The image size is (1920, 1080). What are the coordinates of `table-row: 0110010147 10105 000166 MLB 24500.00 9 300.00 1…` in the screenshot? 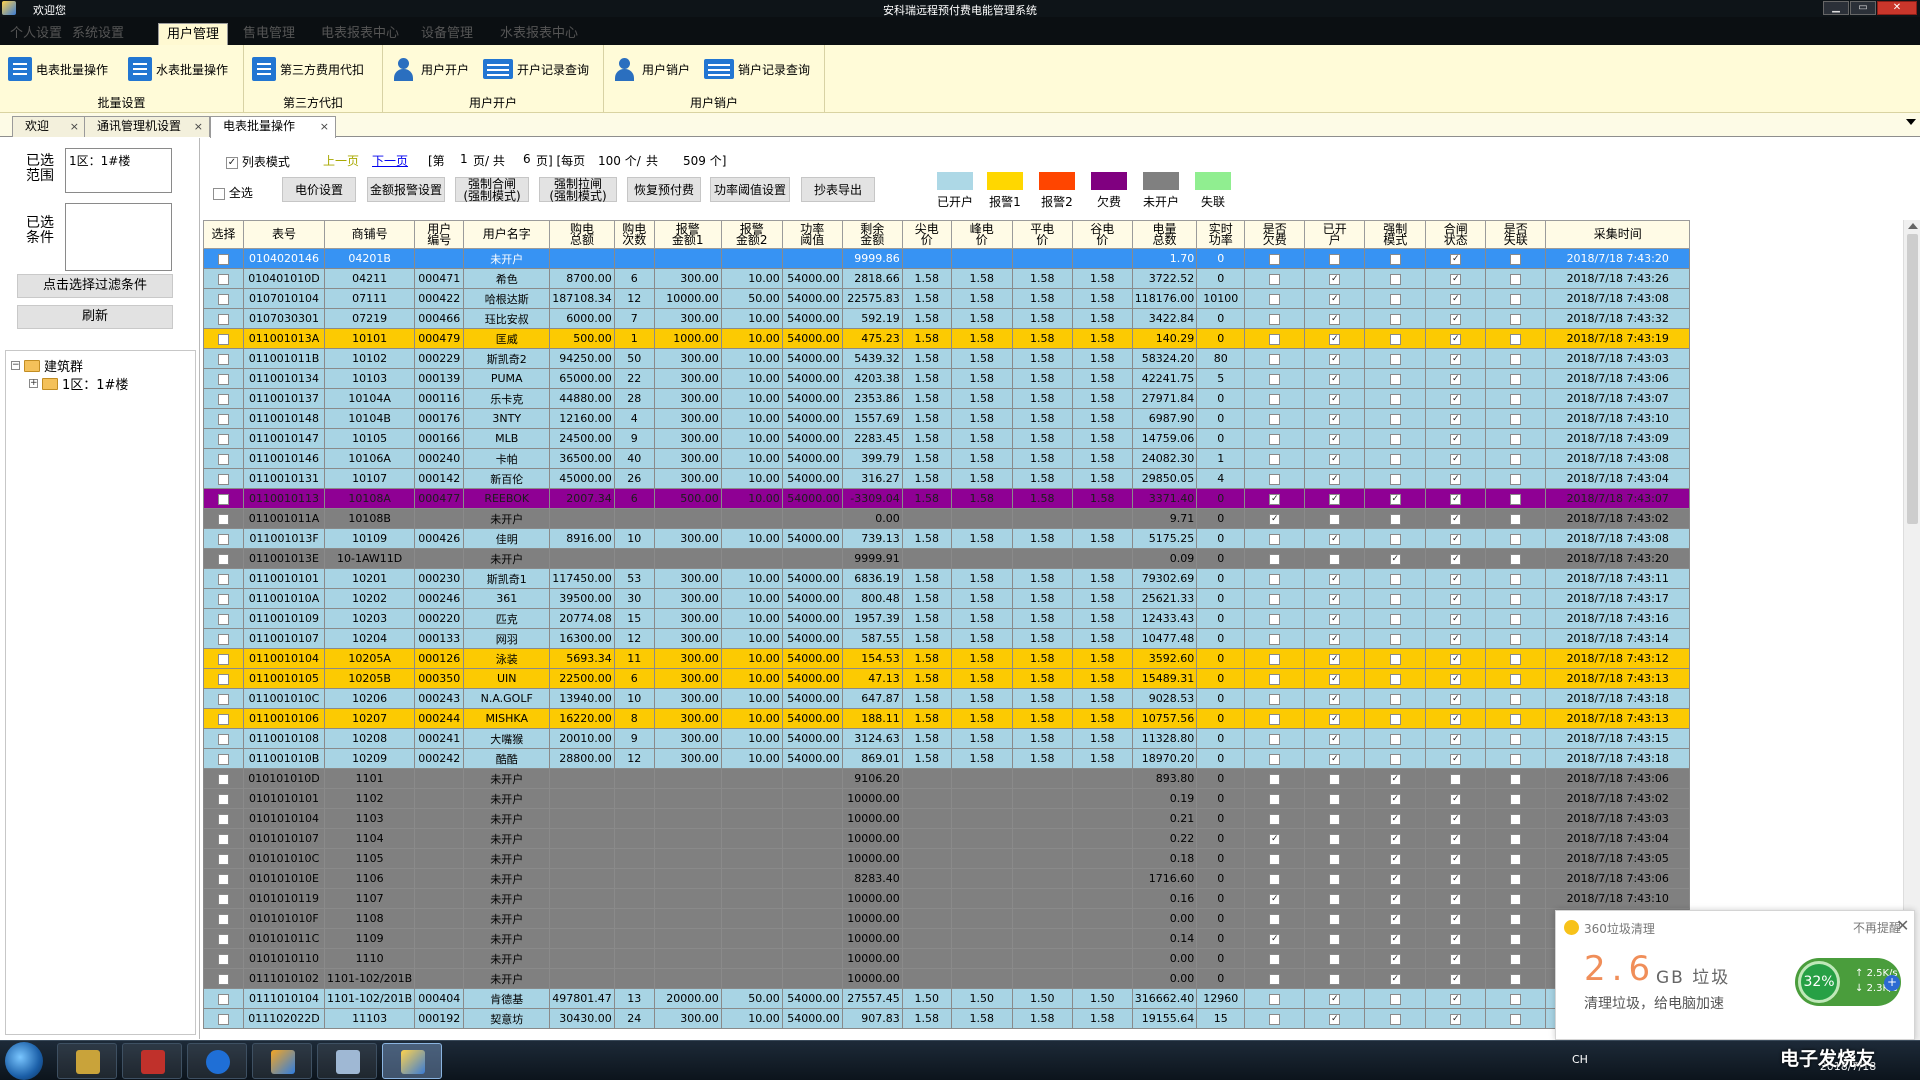 It's located at (947, 438).